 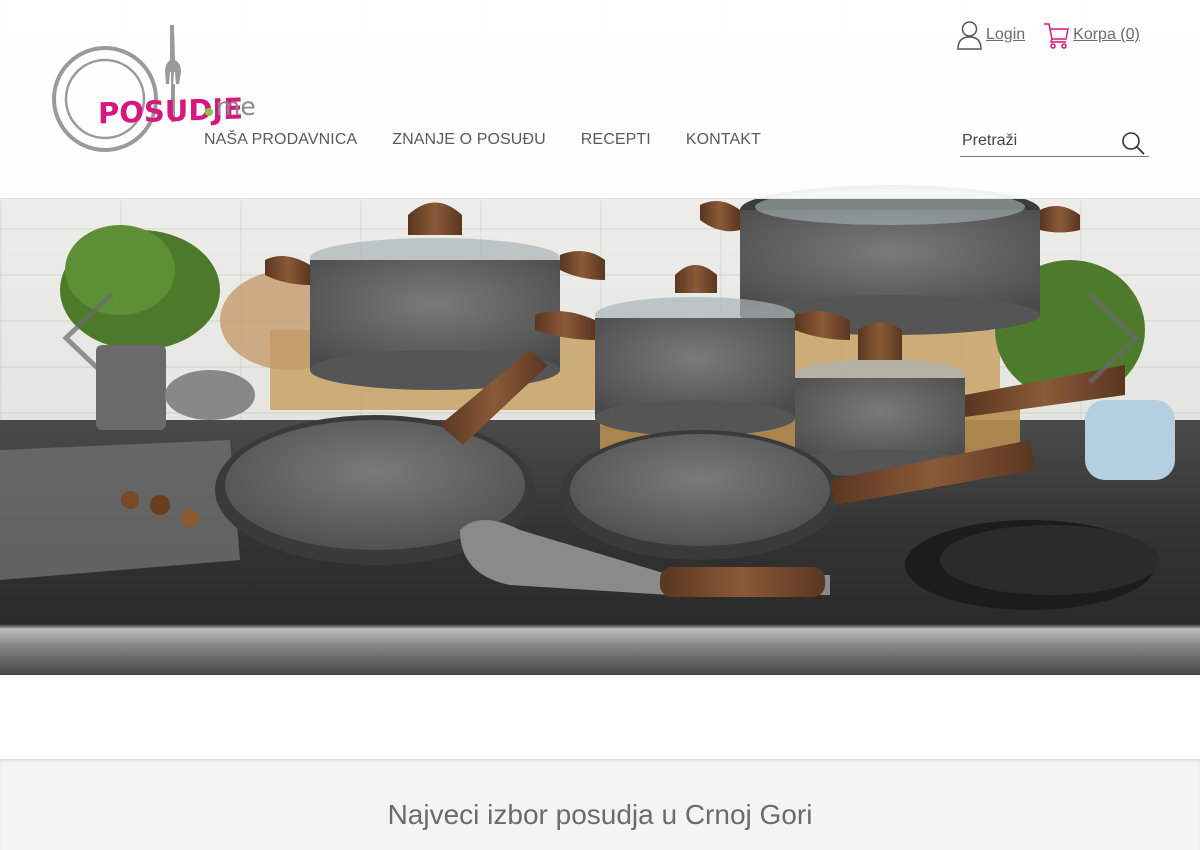 What do you see at coordinates (1057, 36) in the screenshot?
I see `cart-icon` at bounding box center [1057, 36].